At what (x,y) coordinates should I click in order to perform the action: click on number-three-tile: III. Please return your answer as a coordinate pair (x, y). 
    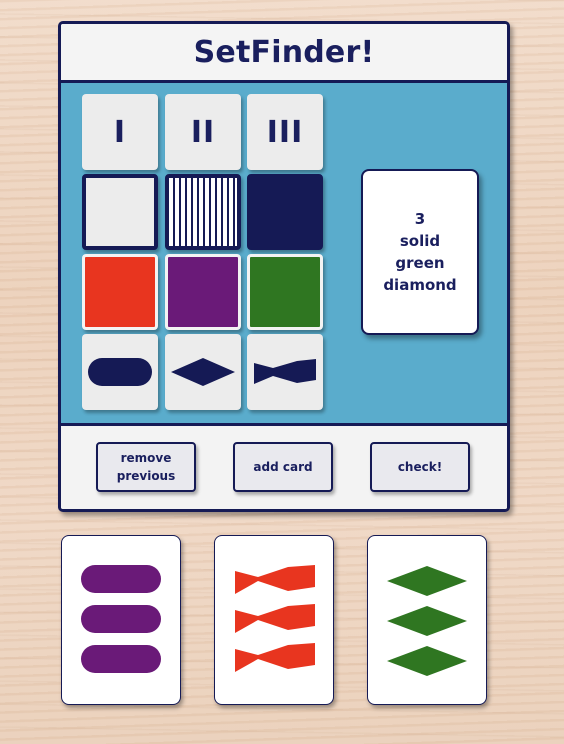
    Looking at the image, I should click on (285, 132).